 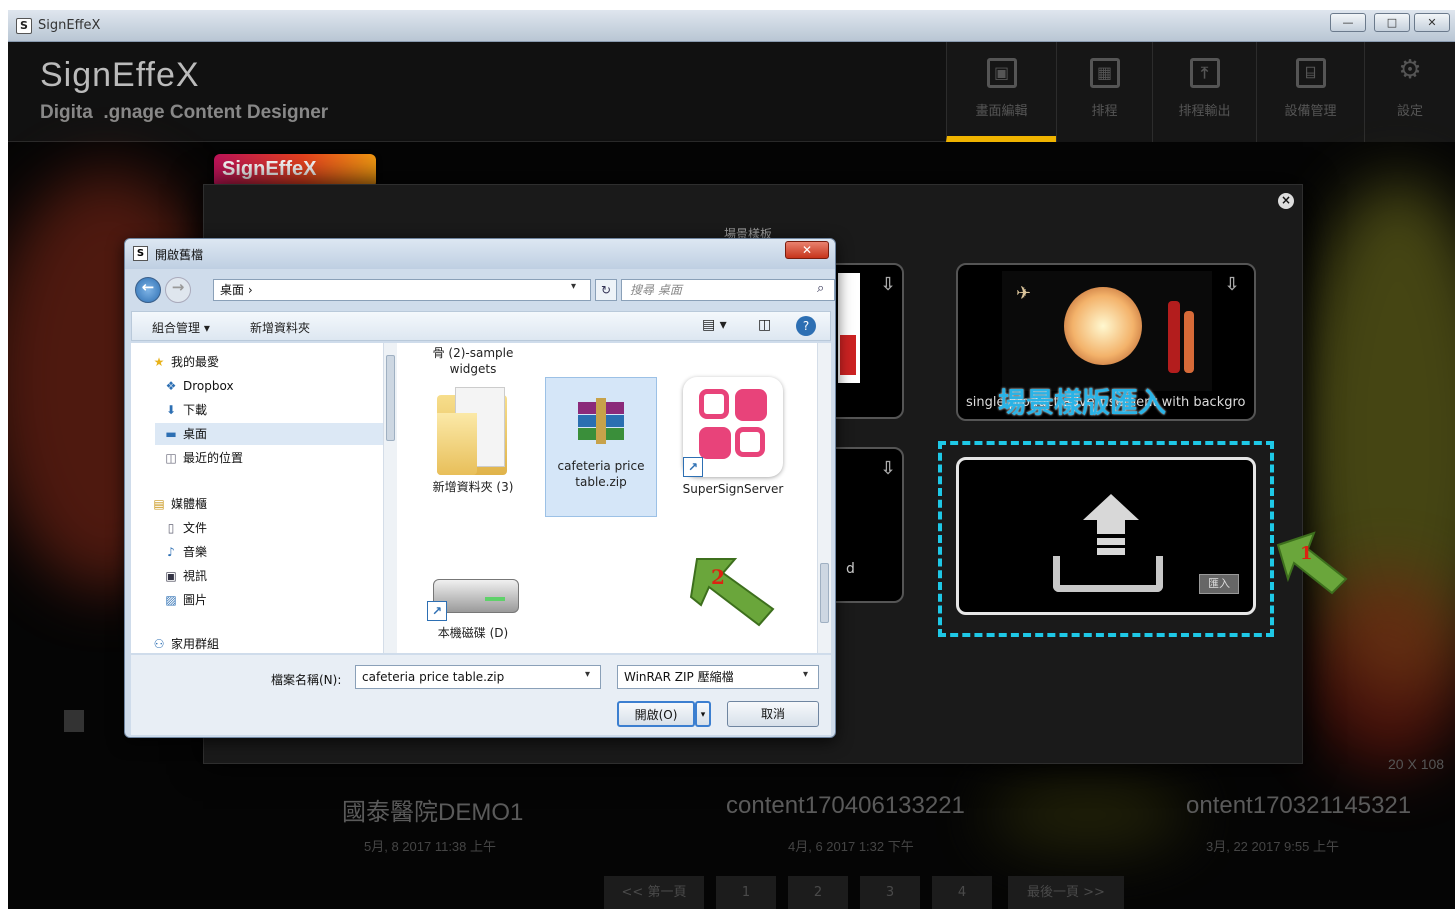 I want to click on file-item-supersignserver: ↗ SuperSignServer, so click(x=733, y=437).